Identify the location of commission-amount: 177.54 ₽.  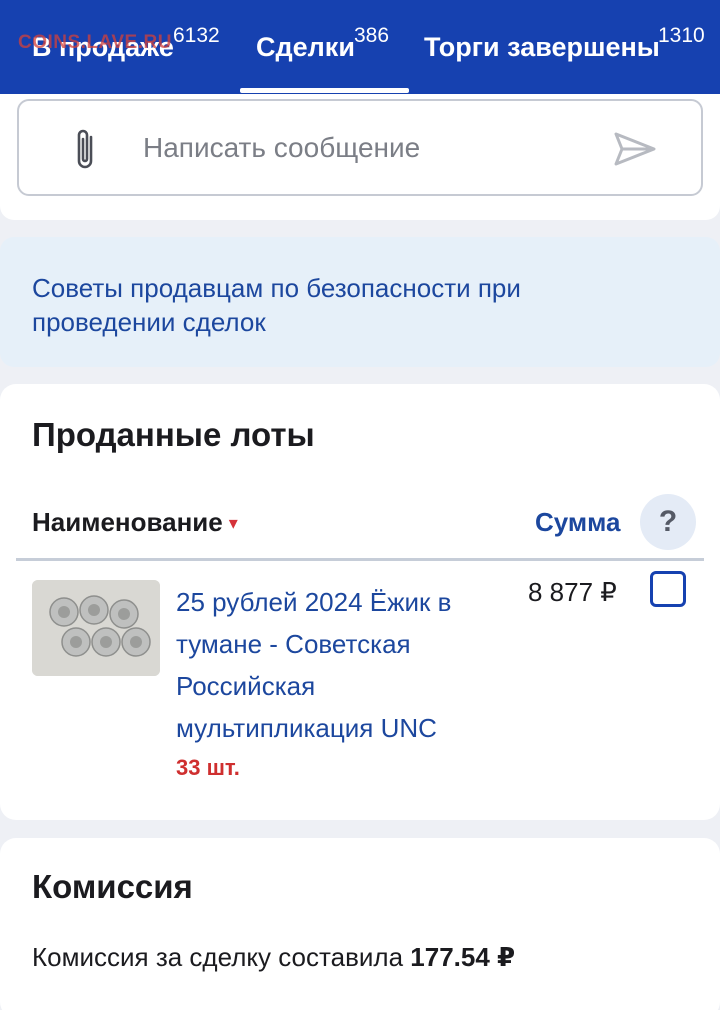
(463, 957).